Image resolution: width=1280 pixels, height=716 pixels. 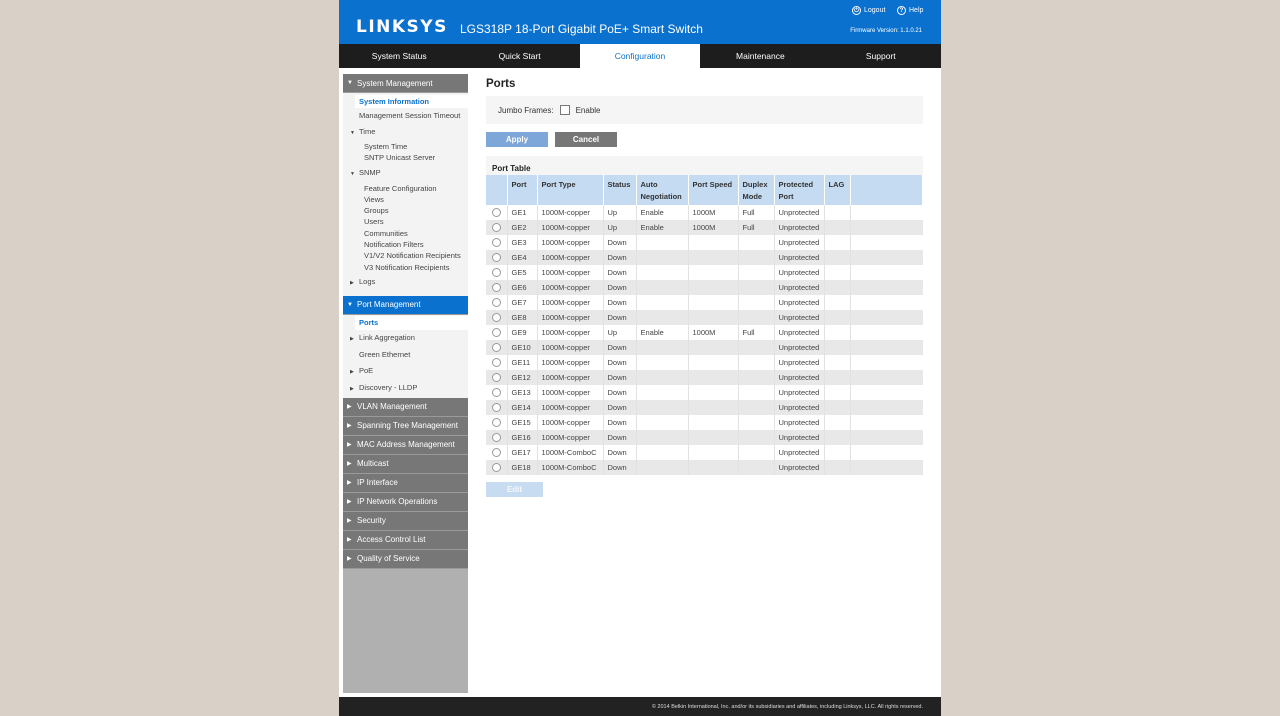 What do you see at coordinates (514, 489) in the screenshot?
I see `edit-button: Edit` at bounding box center [514, 489].